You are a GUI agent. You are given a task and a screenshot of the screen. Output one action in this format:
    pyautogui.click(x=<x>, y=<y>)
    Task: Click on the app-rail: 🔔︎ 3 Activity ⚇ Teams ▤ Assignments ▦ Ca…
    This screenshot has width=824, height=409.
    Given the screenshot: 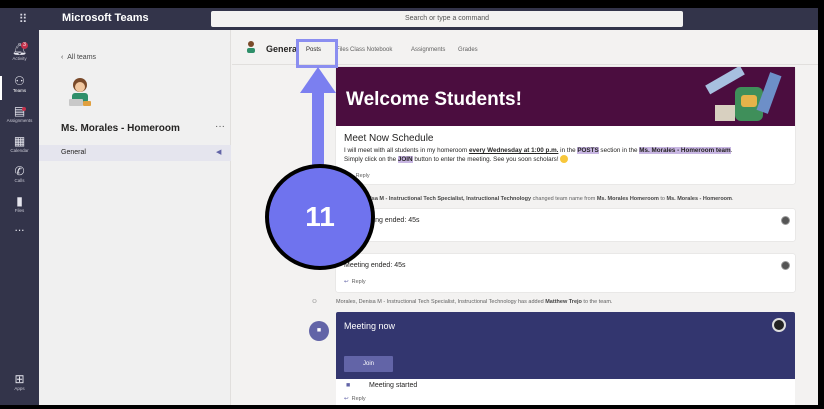 What is the action you would take?
    pyautogui.click(x=19, y=217)
    